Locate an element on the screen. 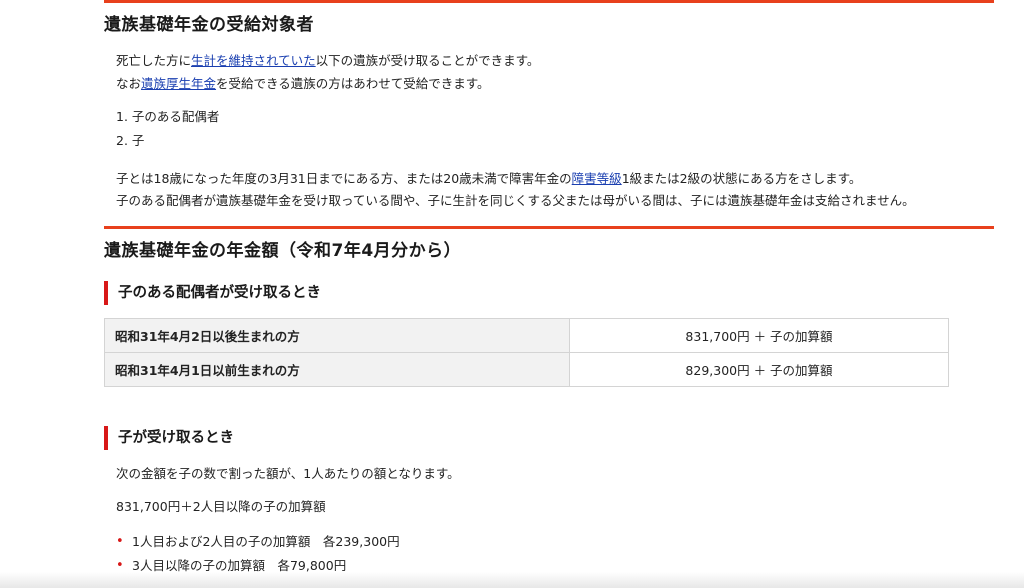 Image resolution: width=1024 pixels, height=588 pixels. disability-grade-link: 障害等級 is located at coordinates (597, 178).